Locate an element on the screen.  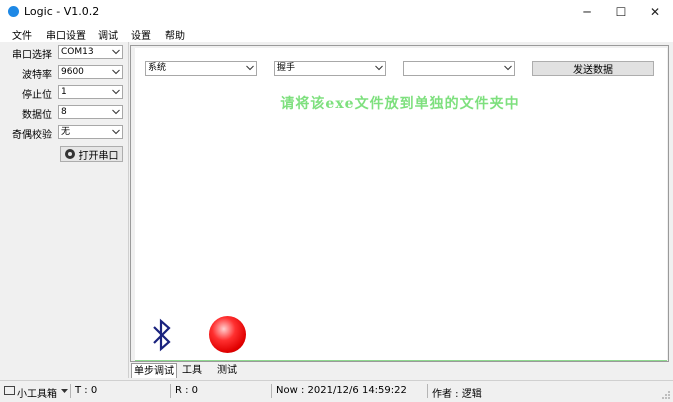
stop-bits-value: 1 is located at coordinates (64, 92).